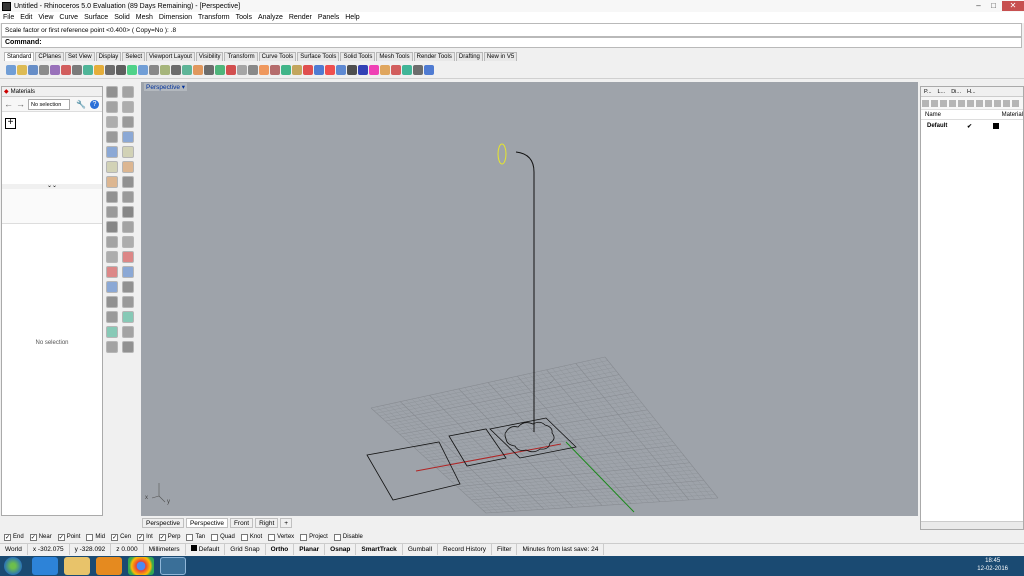 Image resolution: width=1024 pixels, height=576 pixels. What do you see at coordinates (68, 537) in the screenshot?
I see `osnap-point: ✓ Point` at bounding box center [68, 537].